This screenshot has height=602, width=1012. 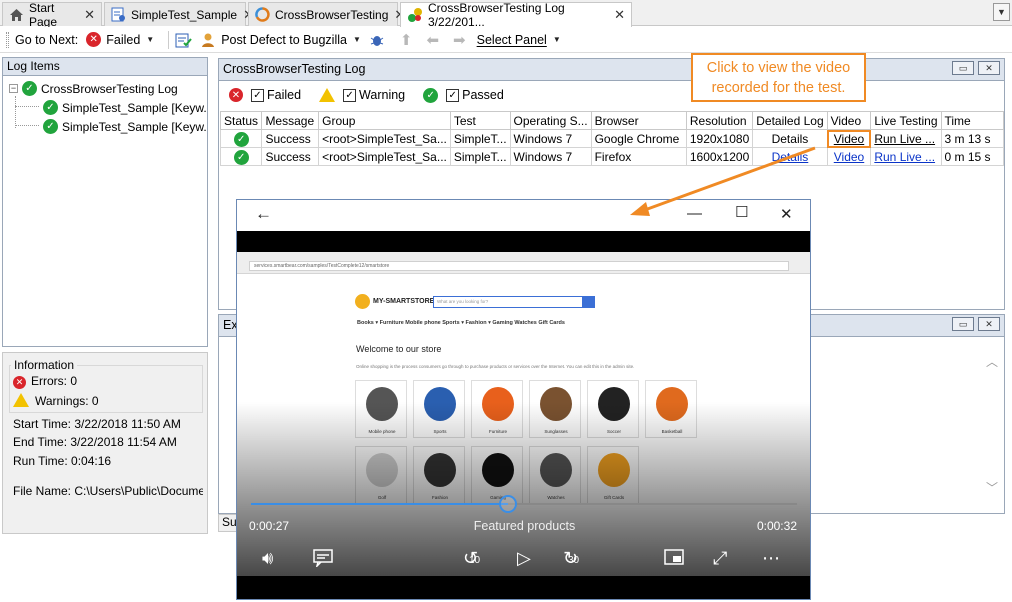 I want to click on collapse-icon: −, so click(x=13, y=88).